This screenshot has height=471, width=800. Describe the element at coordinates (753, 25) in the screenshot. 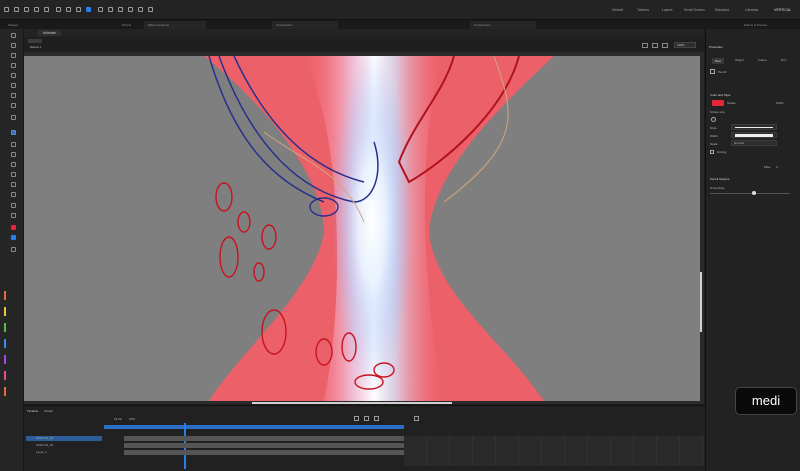

I see `panel-tab-effects-presets: Effects & Presets` at that location.